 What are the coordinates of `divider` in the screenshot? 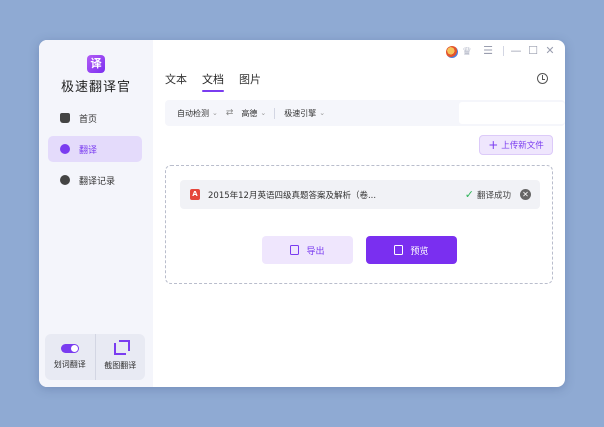 It's located at (275, 113).